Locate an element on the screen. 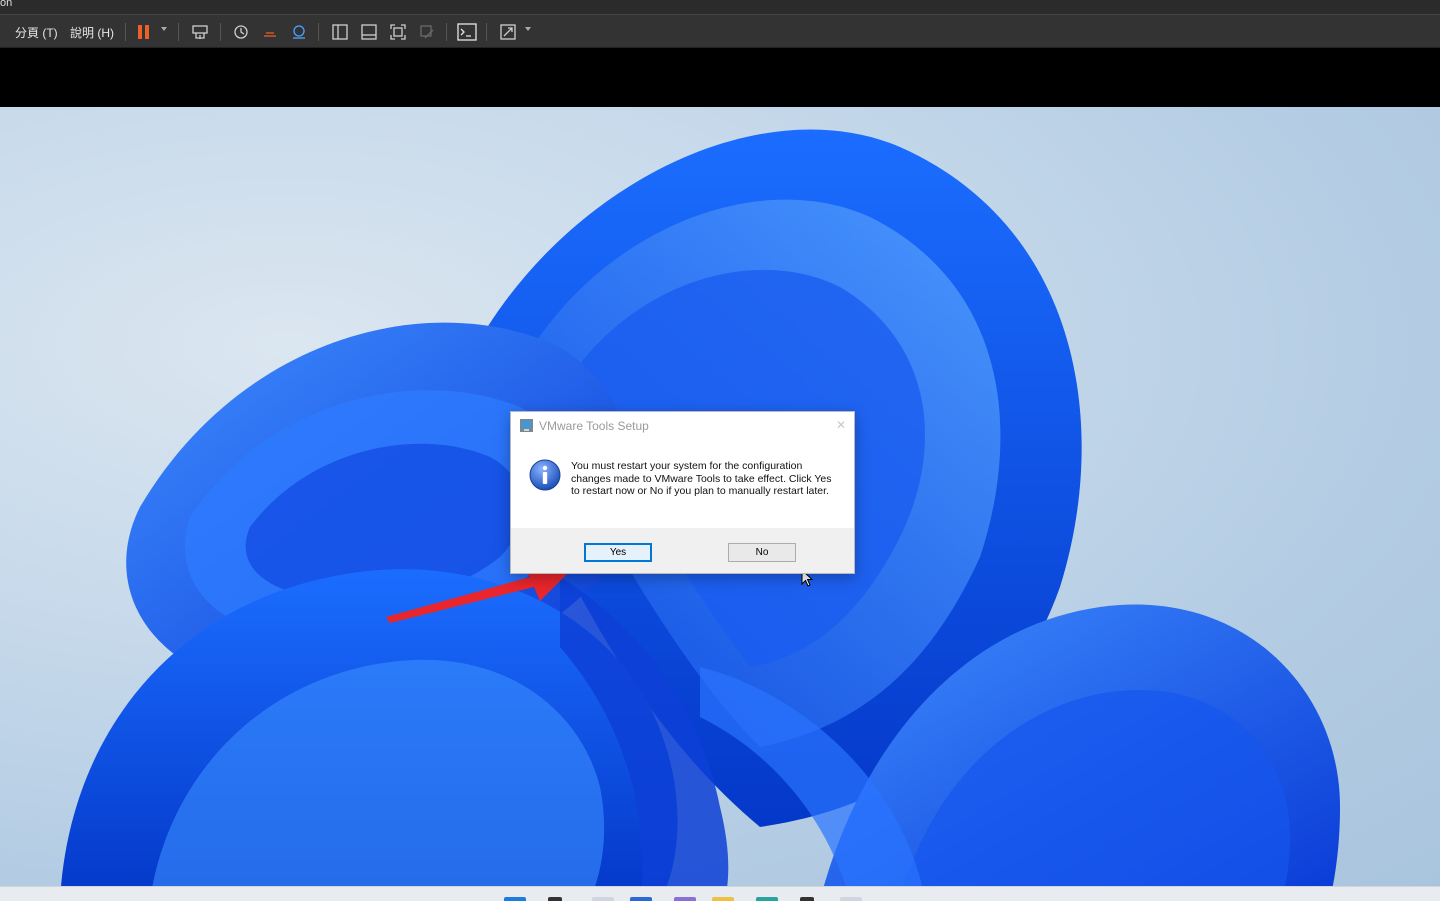  search-icon is located at coordinates (555, 899).